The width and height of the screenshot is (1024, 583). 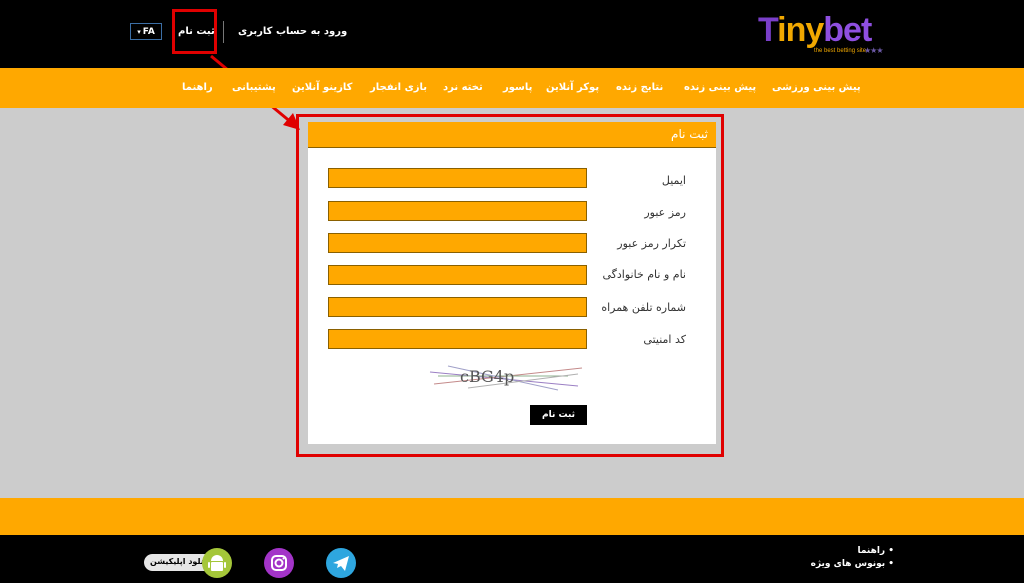 I want to click on telegram-icon, so click(x=341, y=563).